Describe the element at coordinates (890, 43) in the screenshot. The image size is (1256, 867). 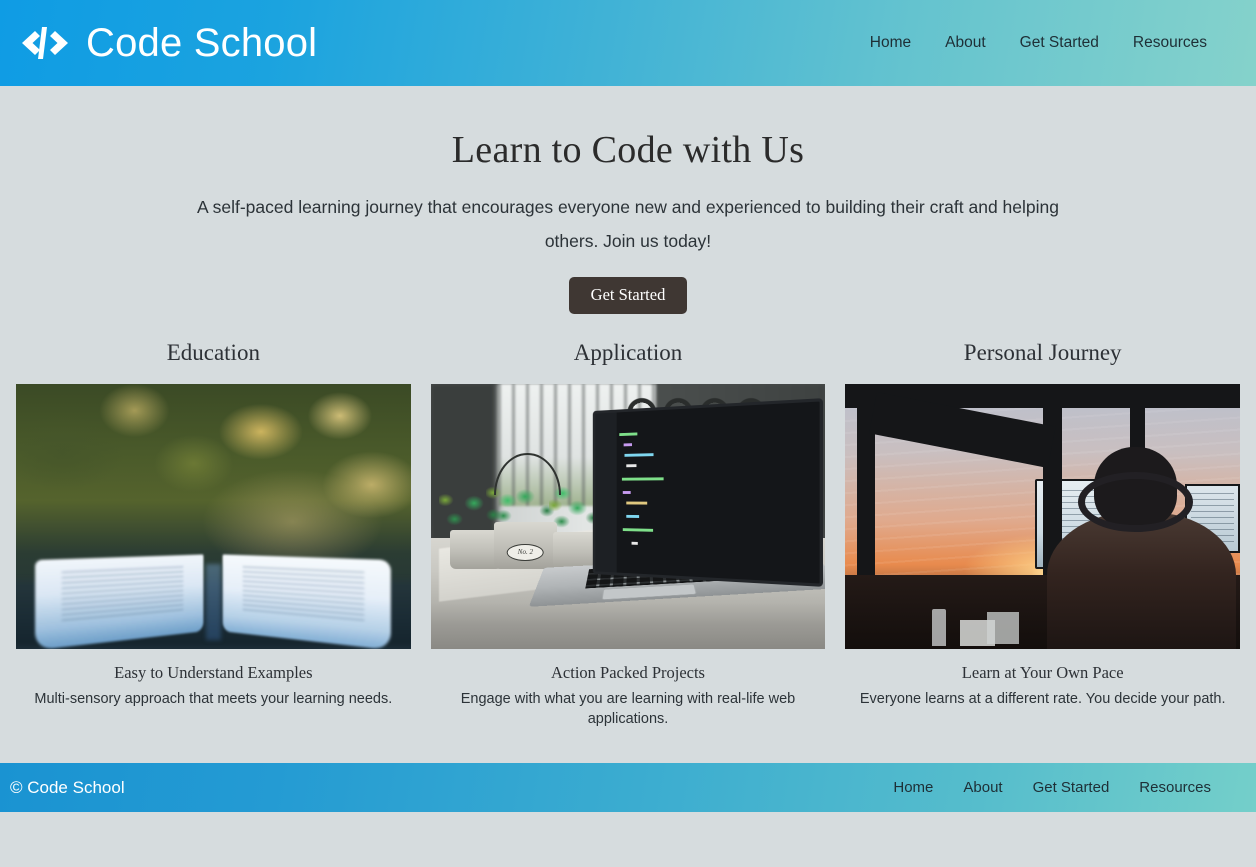
I see `nav-item-home: Home` at that location.